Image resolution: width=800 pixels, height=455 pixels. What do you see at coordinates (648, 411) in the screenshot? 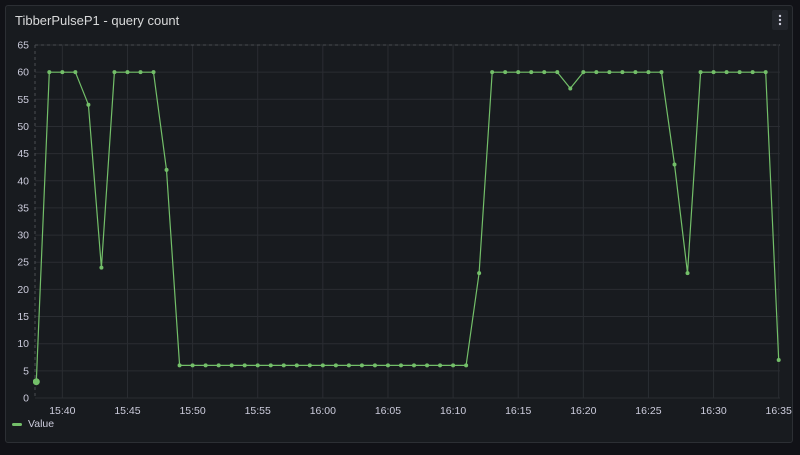
I see `x-tick-label: 16:25` at bounding box center [648, 411].